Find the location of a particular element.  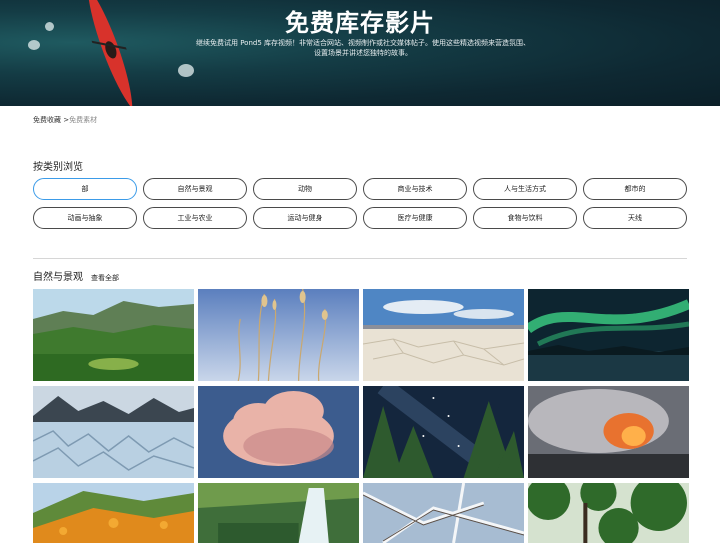

thumbnail-green-mountain-valley is located at coordinates (113, 335).